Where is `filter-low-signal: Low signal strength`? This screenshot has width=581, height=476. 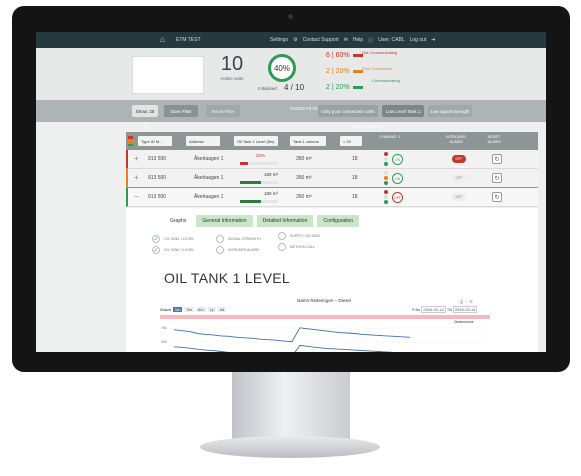 filter-low-signal: Low signal strength is located at coordinates (450, 111).